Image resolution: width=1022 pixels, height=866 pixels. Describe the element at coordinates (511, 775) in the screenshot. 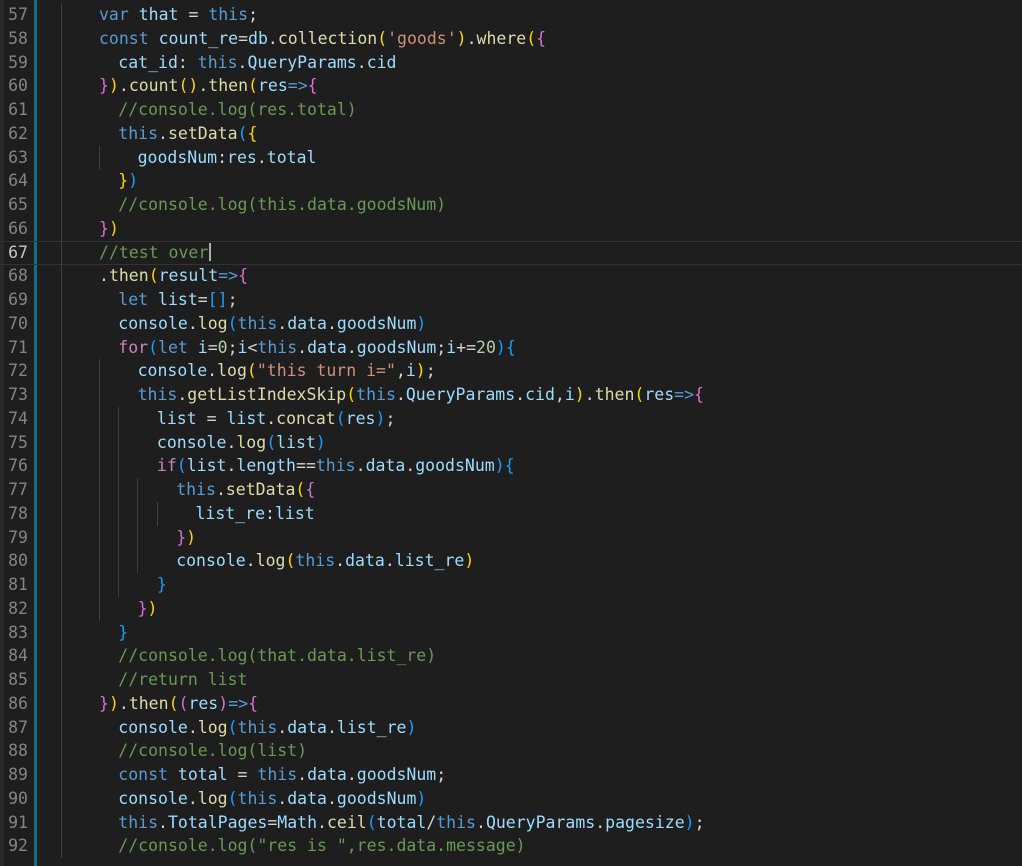

I see `code-line: 89 const total = this.data.goodsNum;` at that location.